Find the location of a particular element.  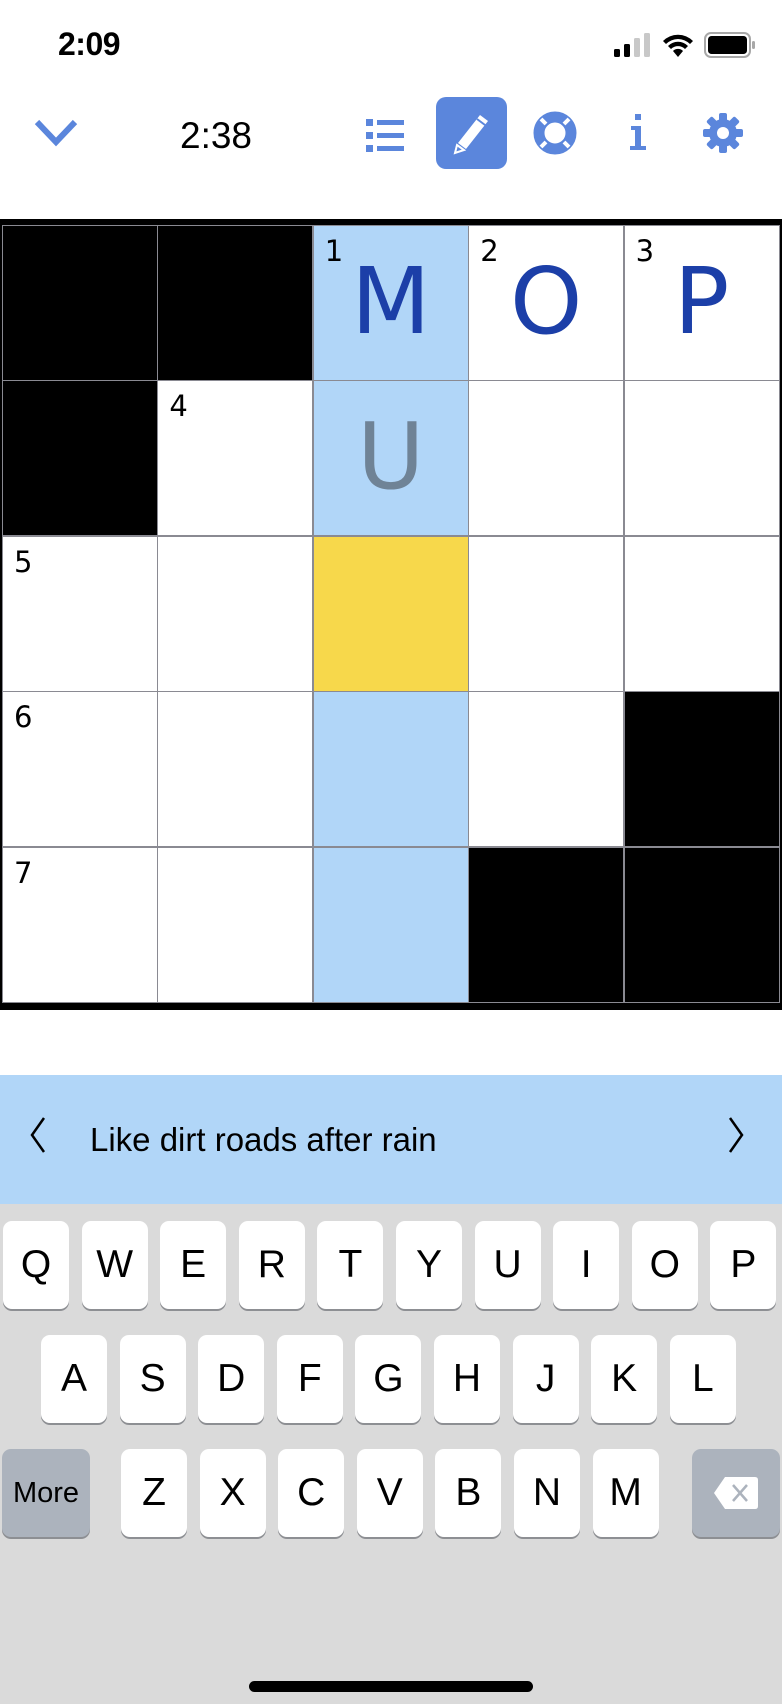

backspace-key is located at coordinates (736, 1493).